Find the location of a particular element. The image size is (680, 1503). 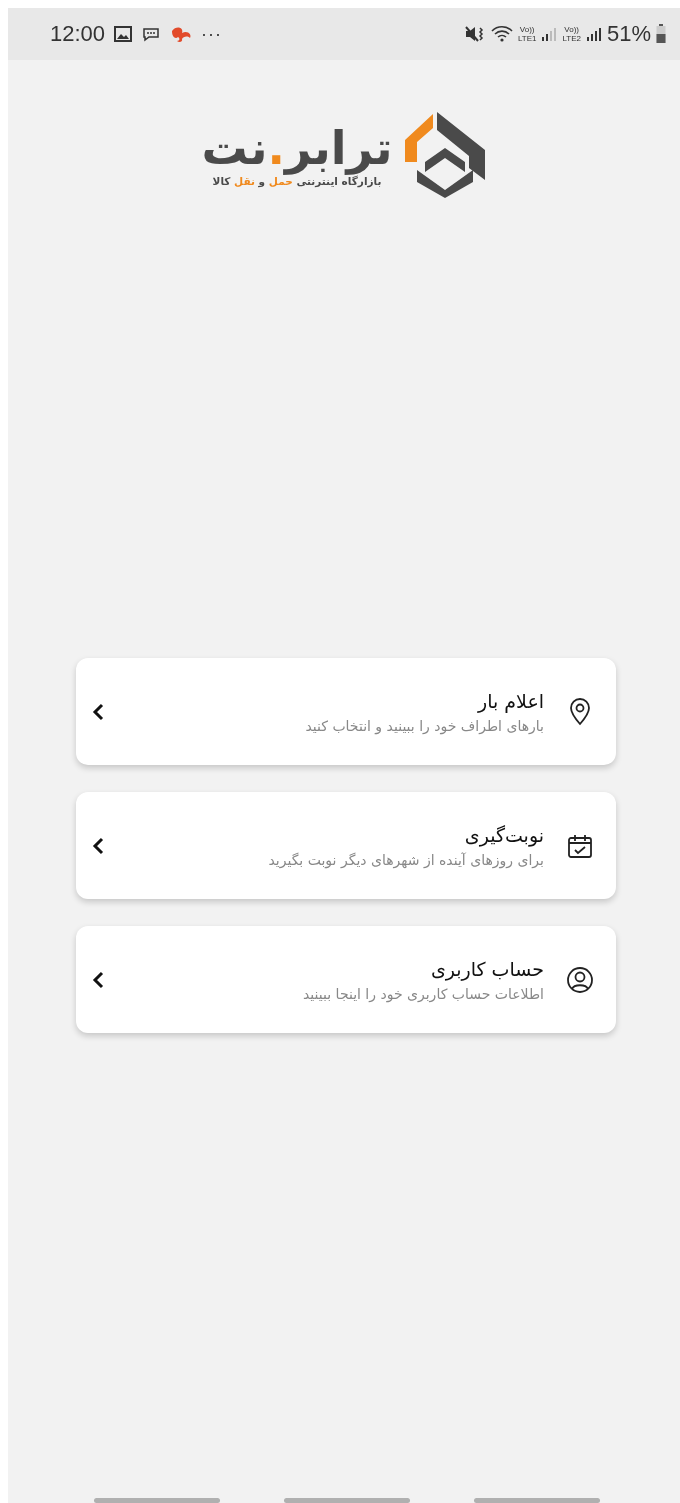

sim-label: Vo)) LTE1 is located at coordinates (527, 34).